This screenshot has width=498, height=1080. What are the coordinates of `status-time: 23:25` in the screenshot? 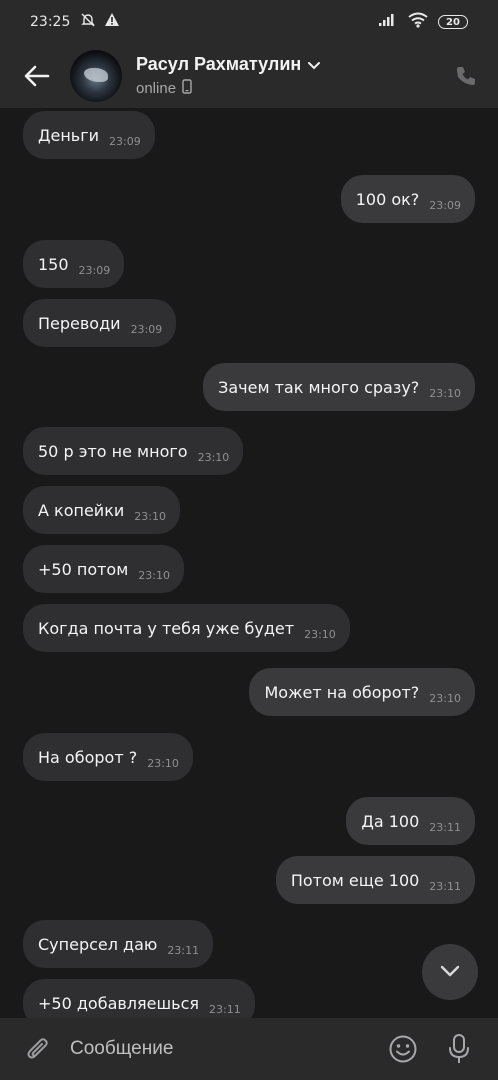 It's located at (50, 22).